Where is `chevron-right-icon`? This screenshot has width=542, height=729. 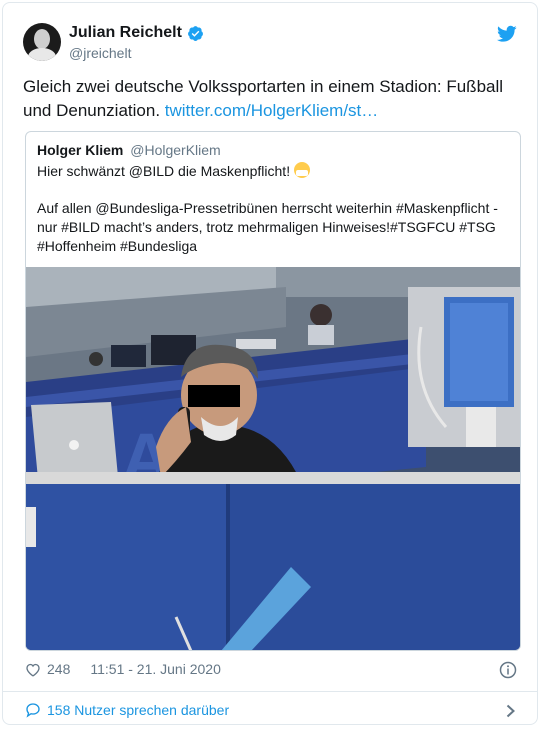
chevron-right-icon is located at coordinates (510, 711).